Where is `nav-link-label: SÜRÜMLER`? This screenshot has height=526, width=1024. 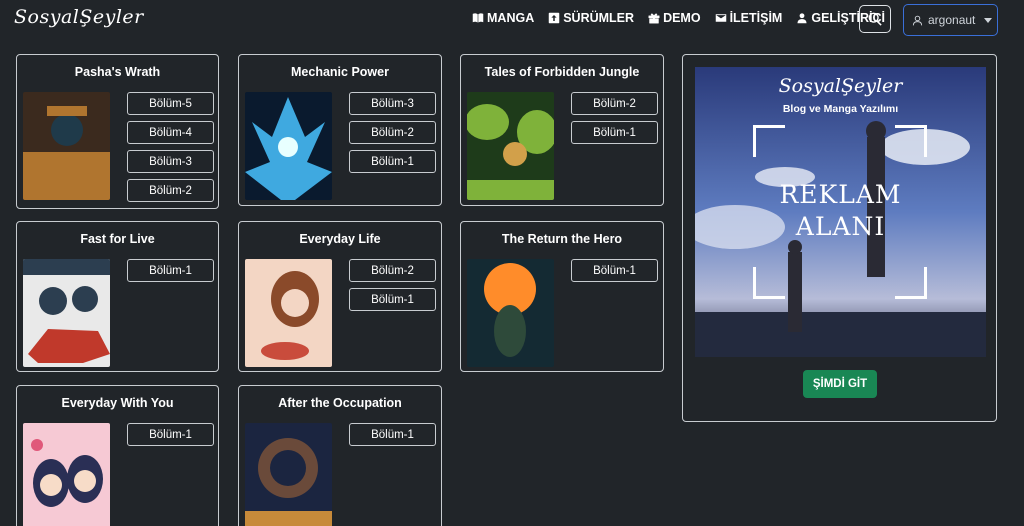 nav-link-label: SÜRÜMLER is located at coordinates (599, 18).